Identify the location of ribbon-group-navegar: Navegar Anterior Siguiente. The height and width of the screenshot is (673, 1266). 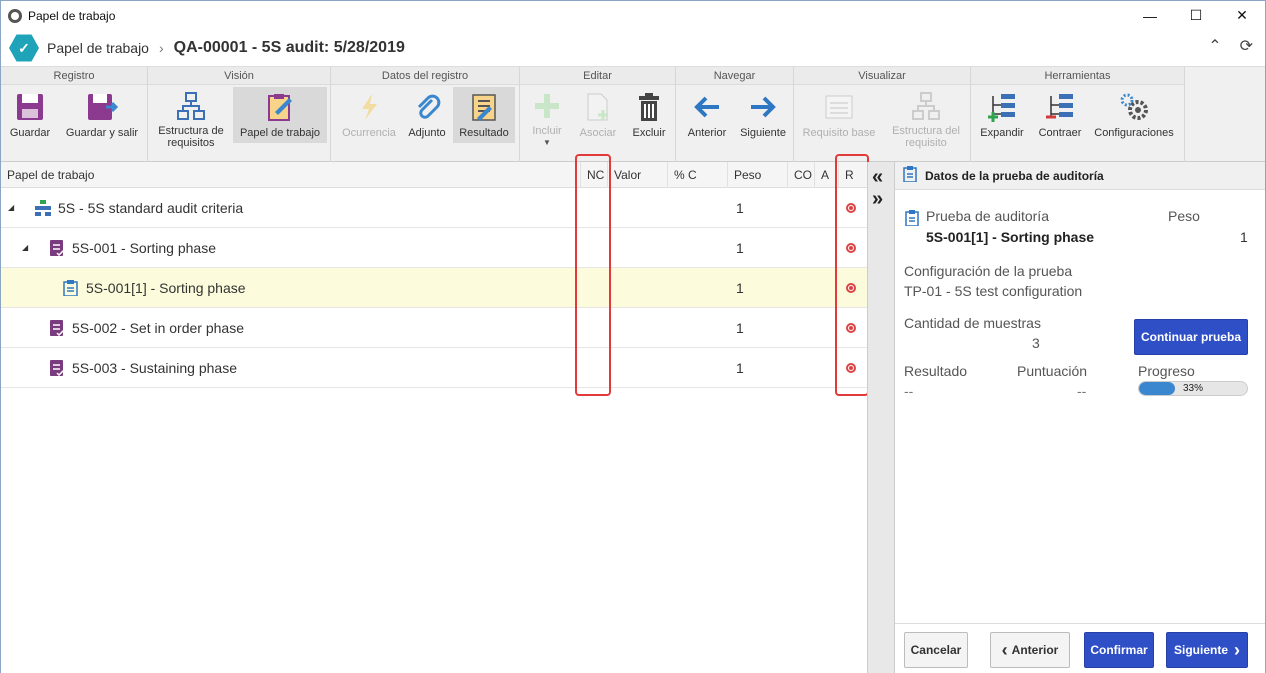
(735, 115).